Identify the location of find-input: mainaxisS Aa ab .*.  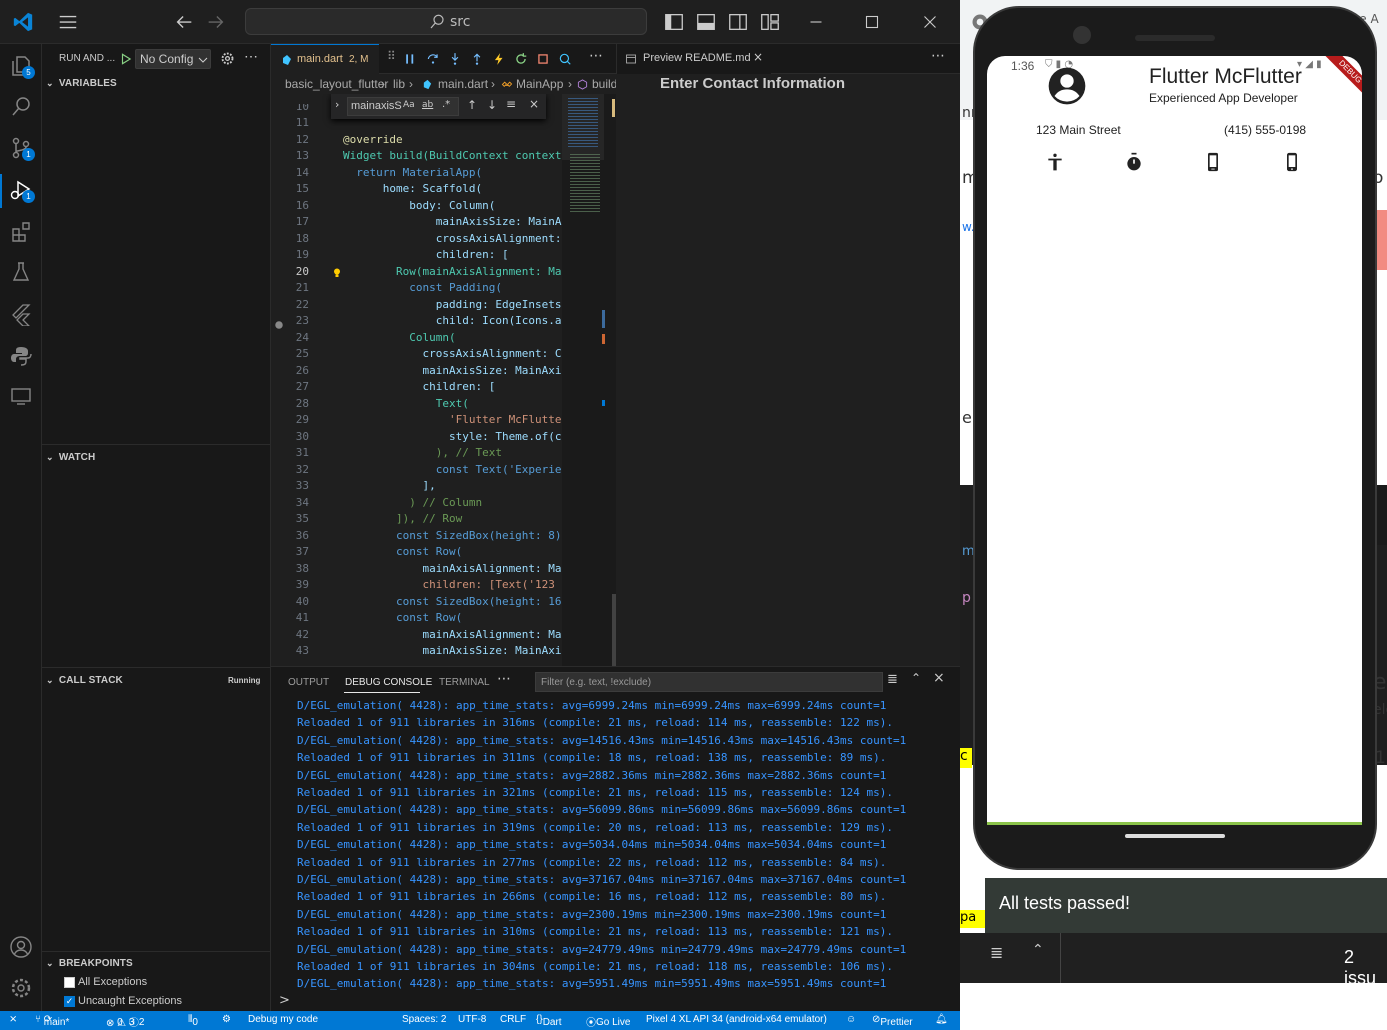
(403, 106).